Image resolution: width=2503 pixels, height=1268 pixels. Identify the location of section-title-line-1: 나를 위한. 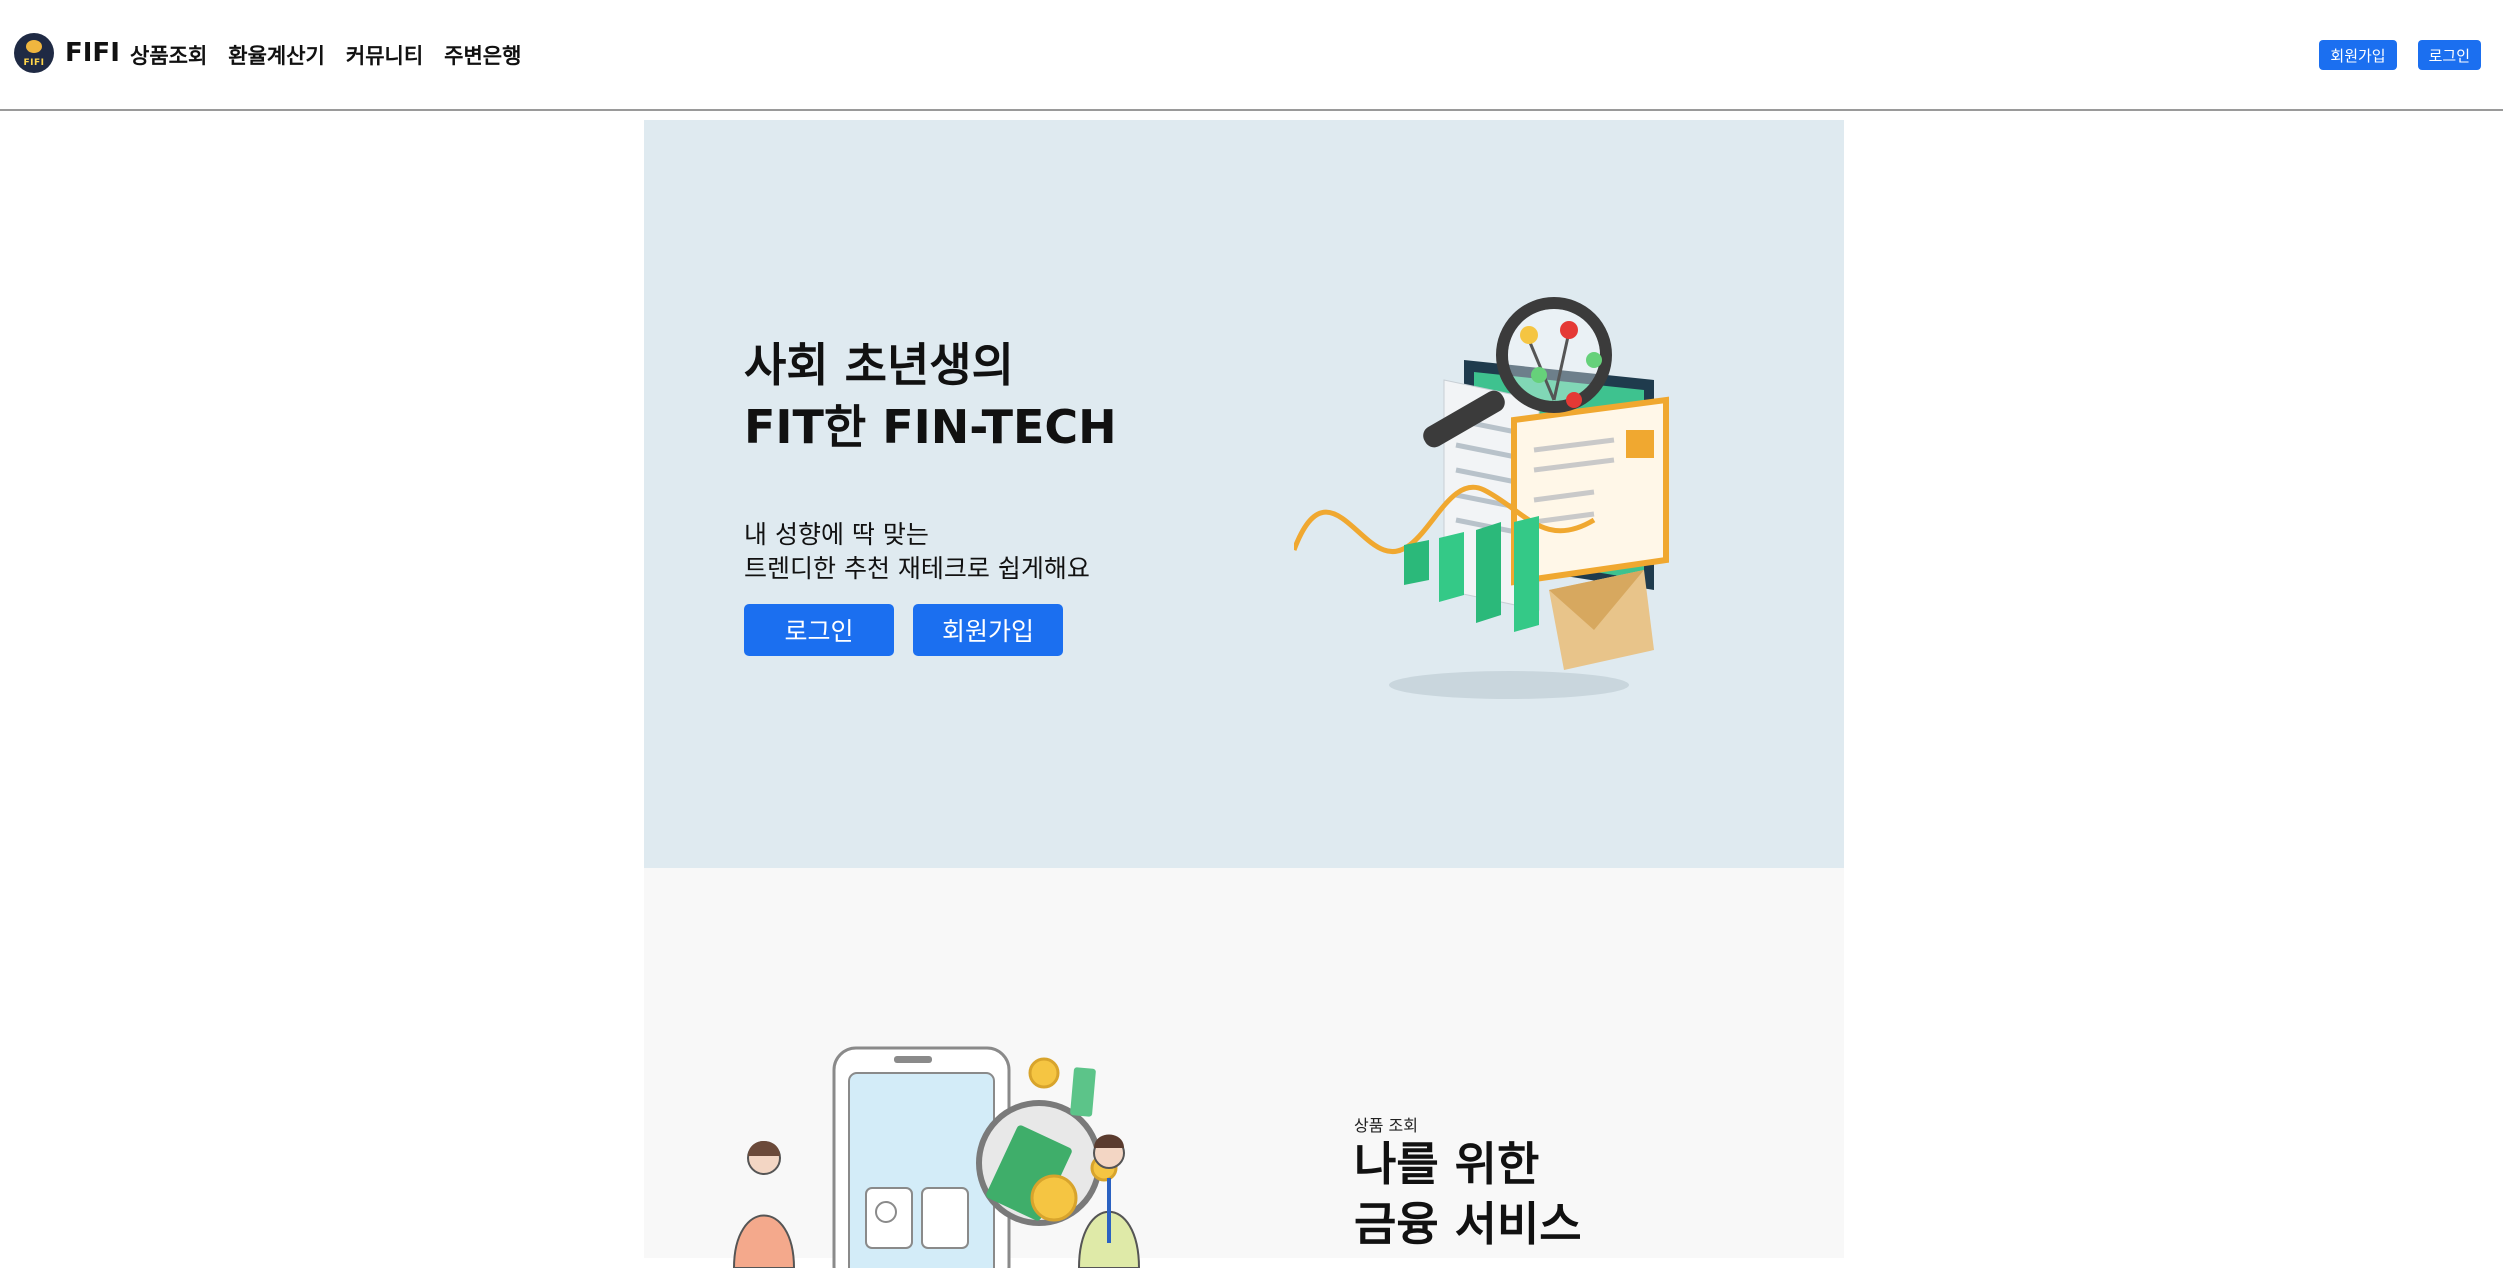
(1447, 1164).